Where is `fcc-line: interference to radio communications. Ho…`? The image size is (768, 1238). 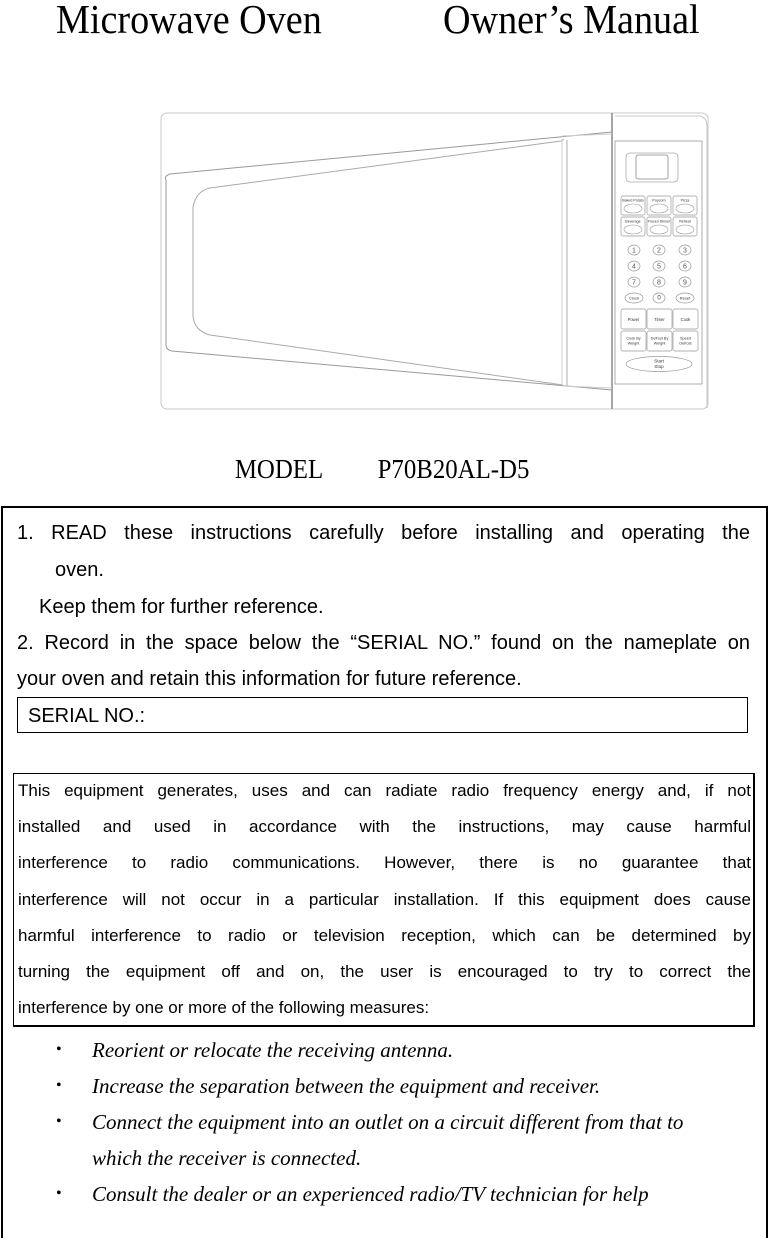
fcc-line: interference to radio communications. Ho… is located at coordinates (384, 862).